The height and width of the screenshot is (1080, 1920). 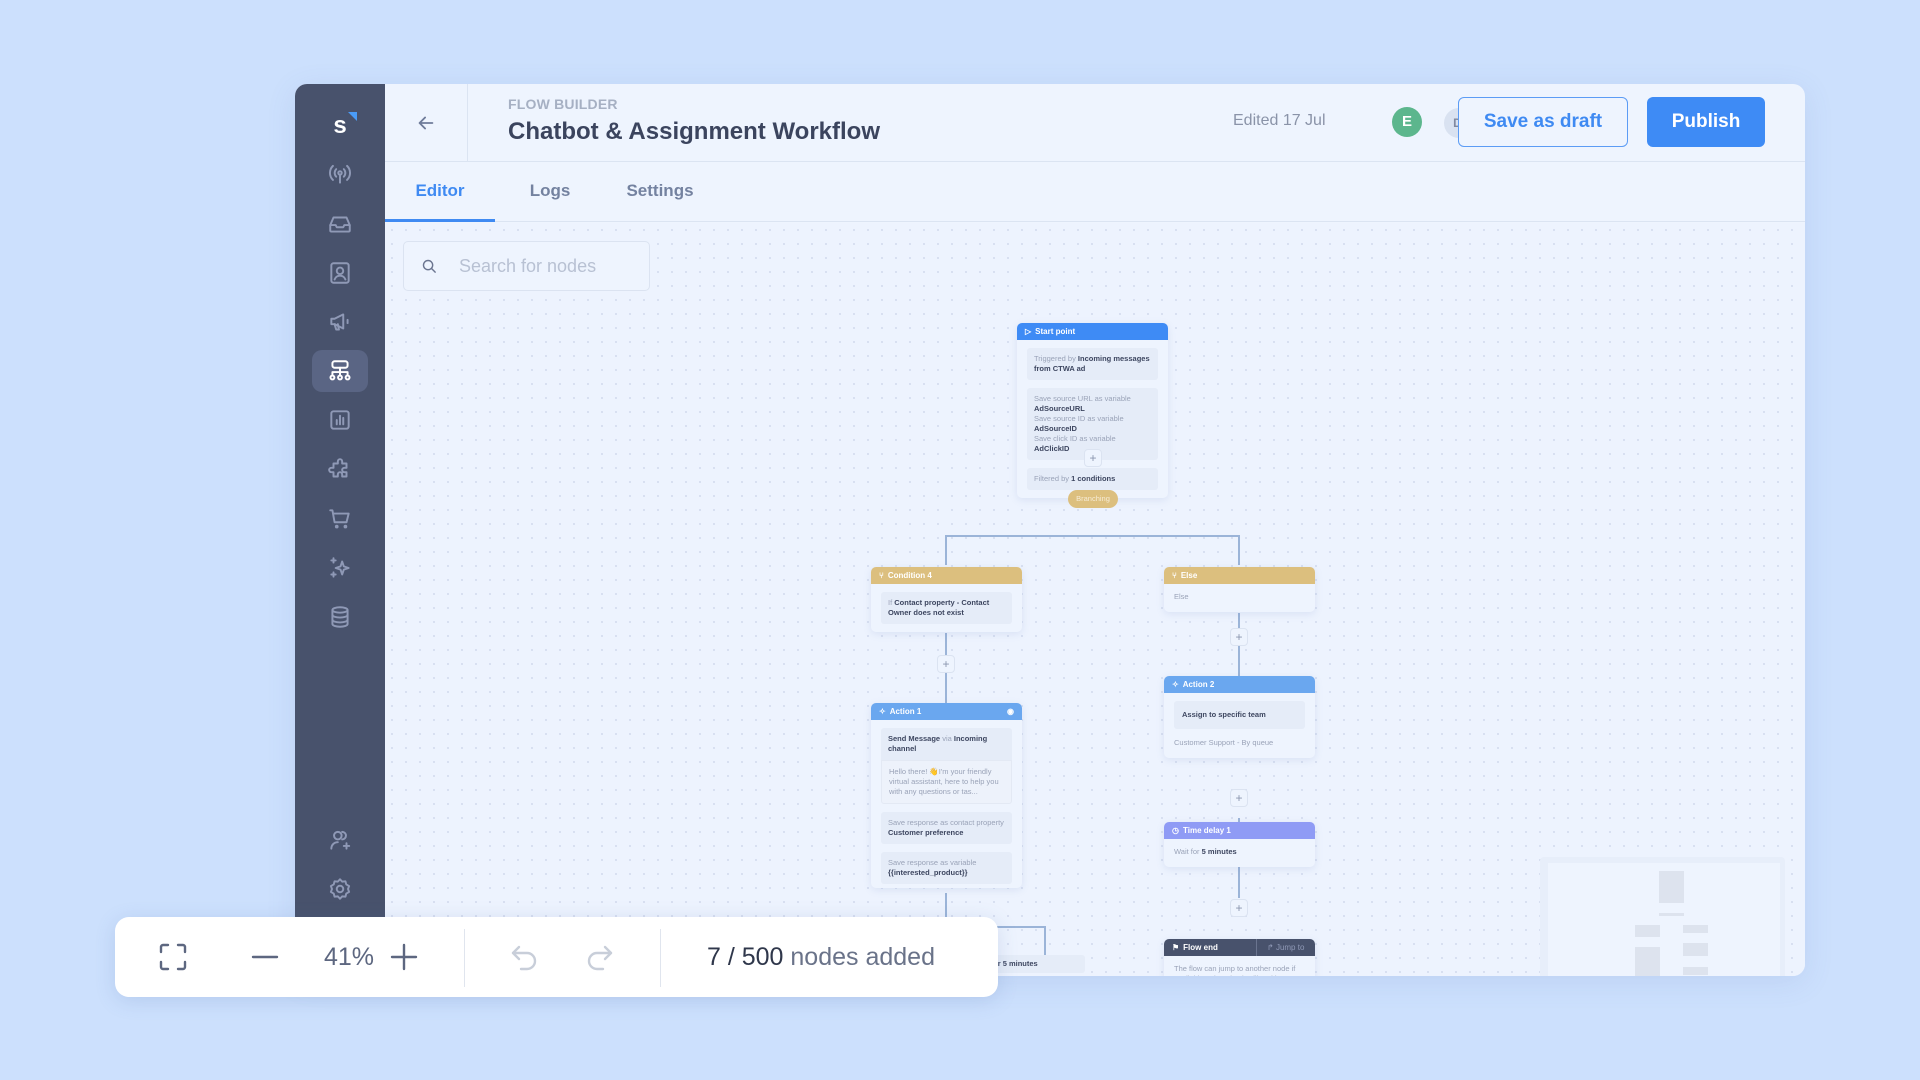 I want to click on cart-icon, so click(x=339, y=519).